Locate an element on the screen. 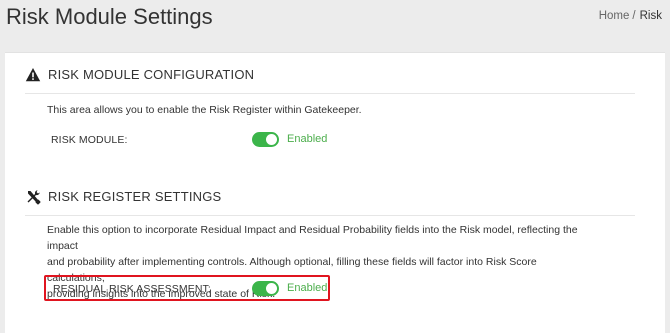 Image resolution: width=670 pixels, height=333 pixels. breadcrumb-home-link: Home is located at coordinates (614, 16).